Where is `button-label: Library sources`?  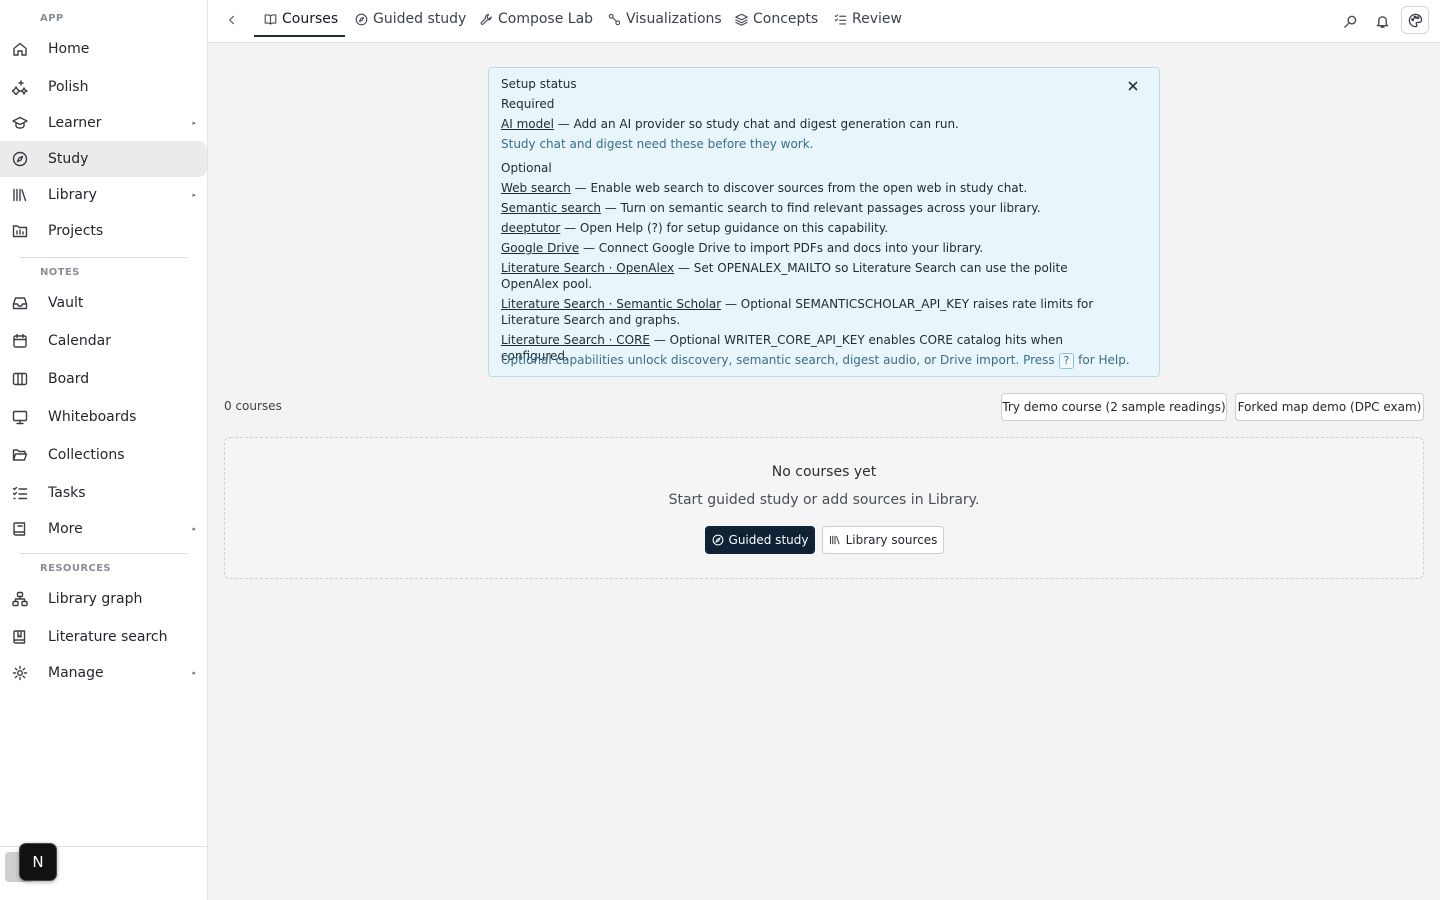 button-label: Library sources is located at coordinates (891, 540).